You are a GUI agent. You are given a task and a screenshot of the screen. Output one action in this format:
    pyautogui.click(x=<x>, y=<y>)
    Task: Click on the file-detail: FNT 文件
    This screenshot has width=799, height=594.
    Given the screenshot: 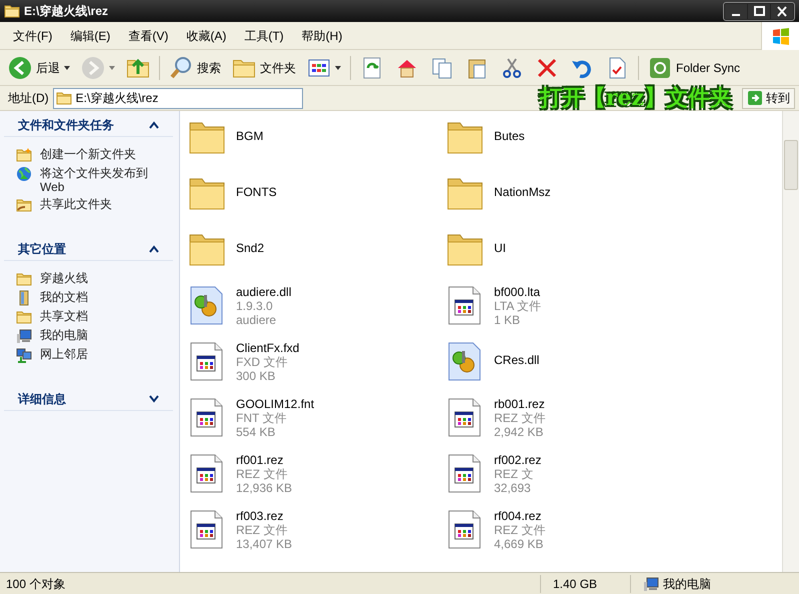 What is the action you would take?
    pyautogui.click(x=262, y=418)
    